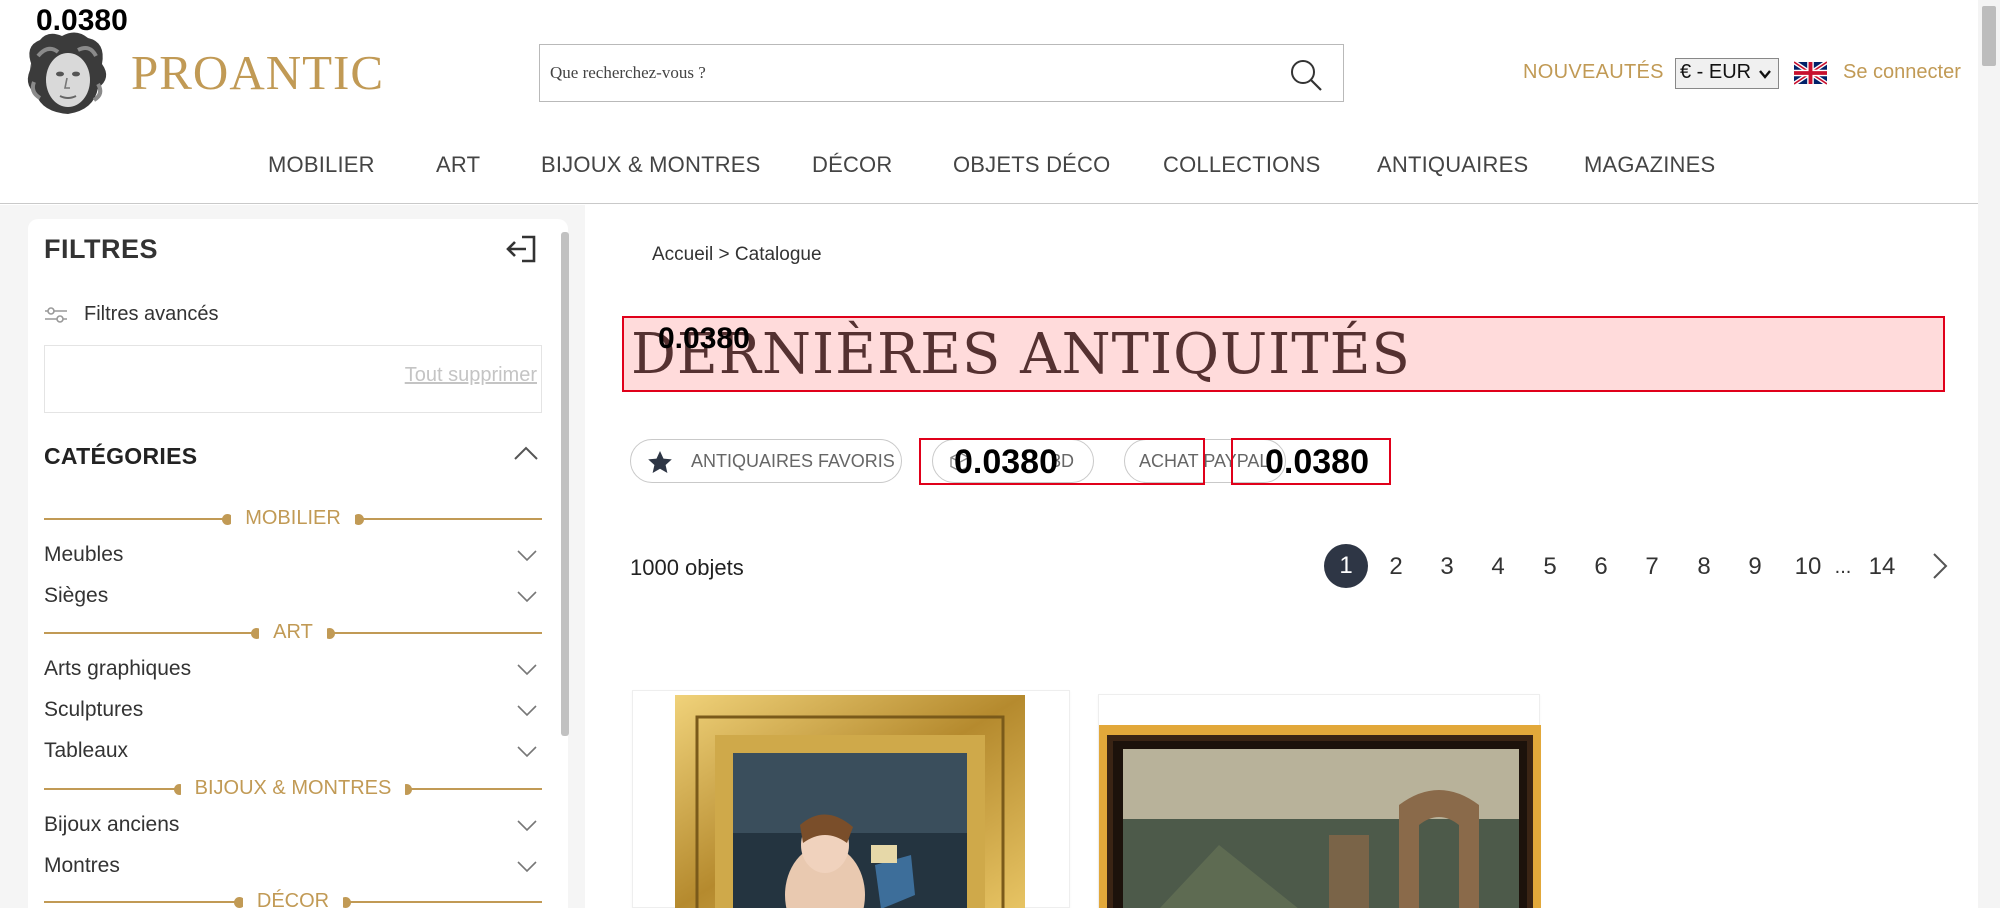 The image size is (2000, 908). Describe the element at coordinates (458, 165) in the screenshot. I see `nav-item-art: ART` at that location.